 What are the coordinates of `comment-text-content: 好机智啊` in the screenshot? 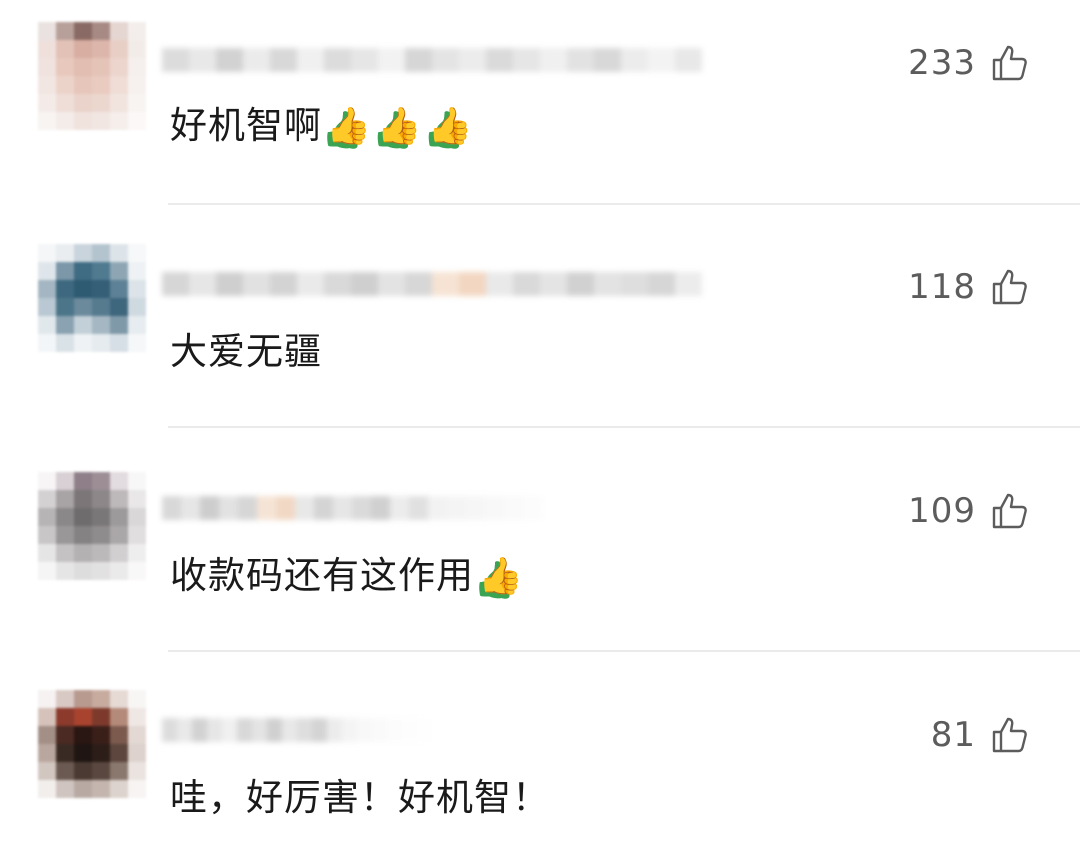 It's located at (246, 125).